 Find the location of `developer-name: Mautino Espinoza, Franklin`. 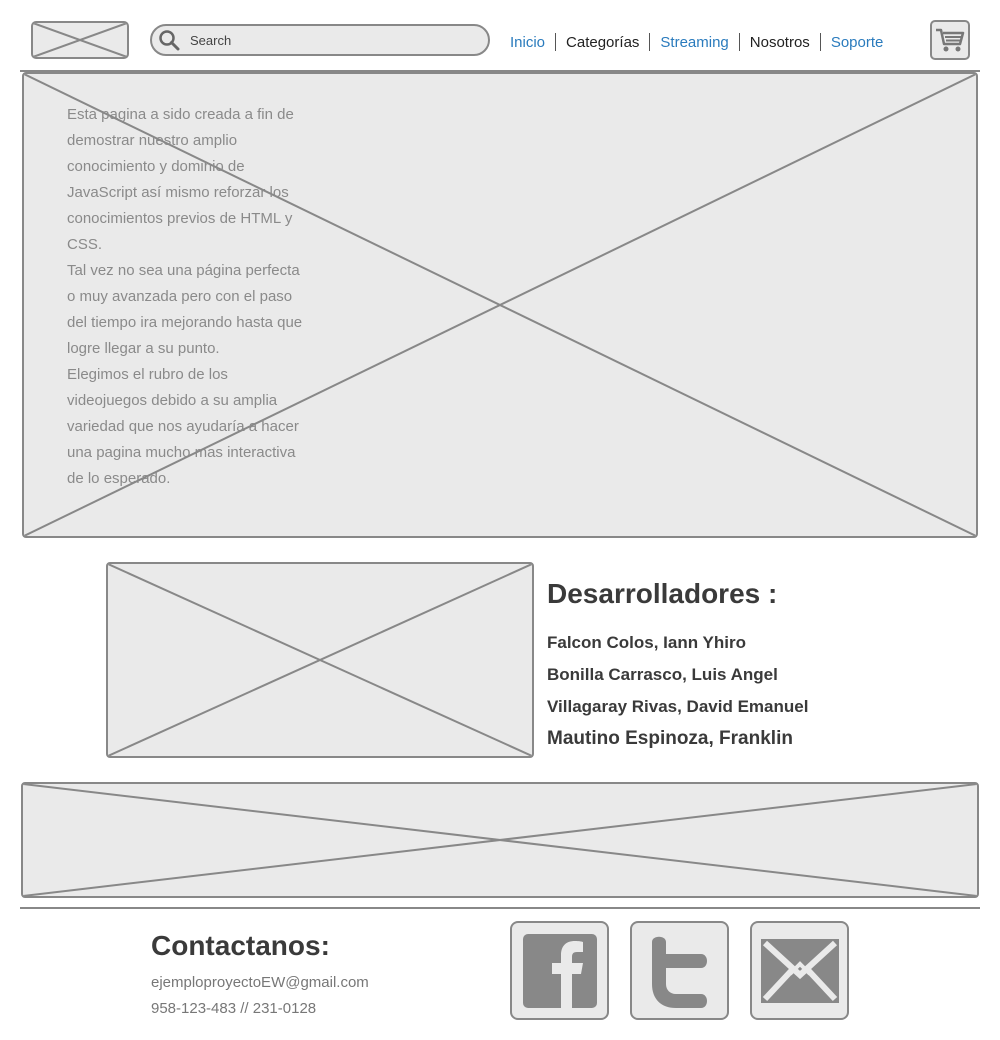

developer-name: Mautino Espinoza, Franklin is located at coordinates (670, 738).